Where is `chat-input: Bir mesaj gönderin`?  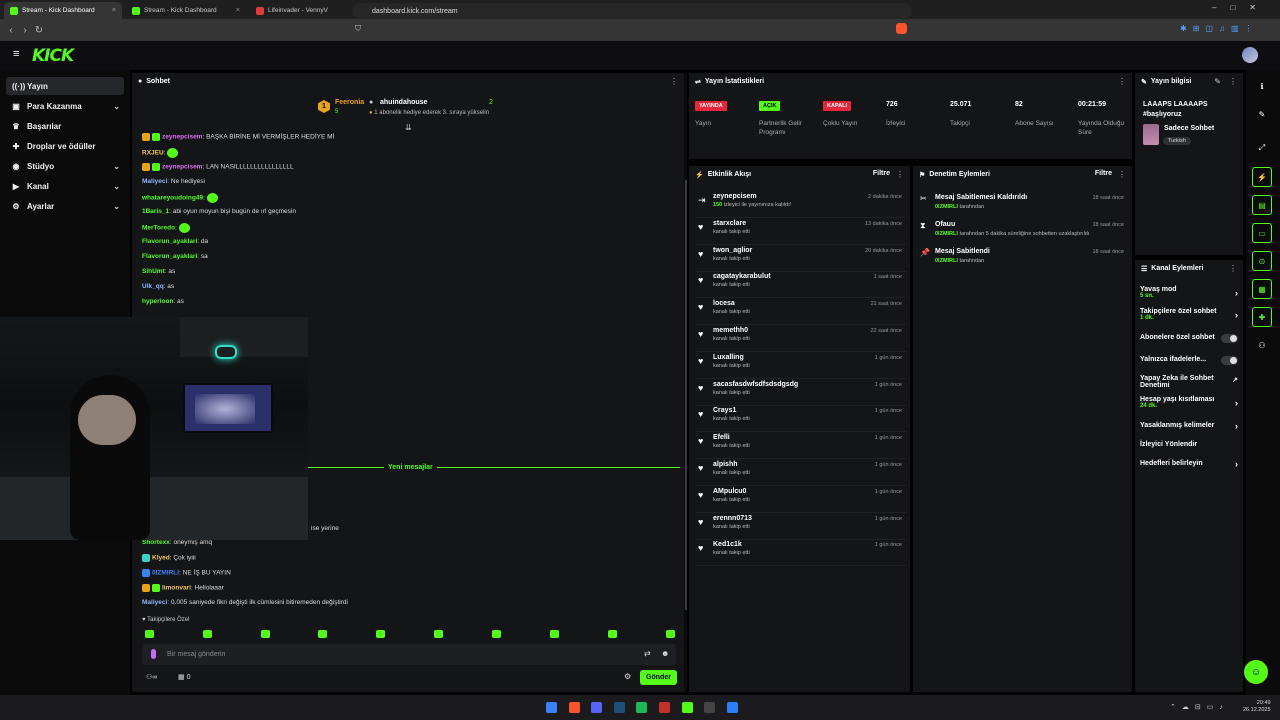 chat-input: Bir mesaj gönderin is located at coordinates (409, 654).